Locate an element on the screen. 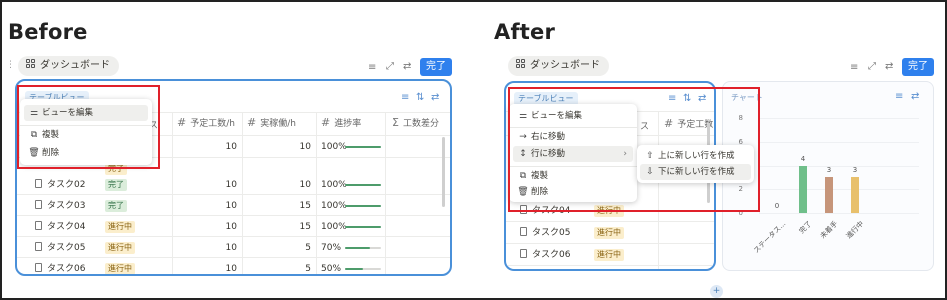 This screenshot has height=300, width=947. add-widget-button: + is located at coordinates (716, 291).